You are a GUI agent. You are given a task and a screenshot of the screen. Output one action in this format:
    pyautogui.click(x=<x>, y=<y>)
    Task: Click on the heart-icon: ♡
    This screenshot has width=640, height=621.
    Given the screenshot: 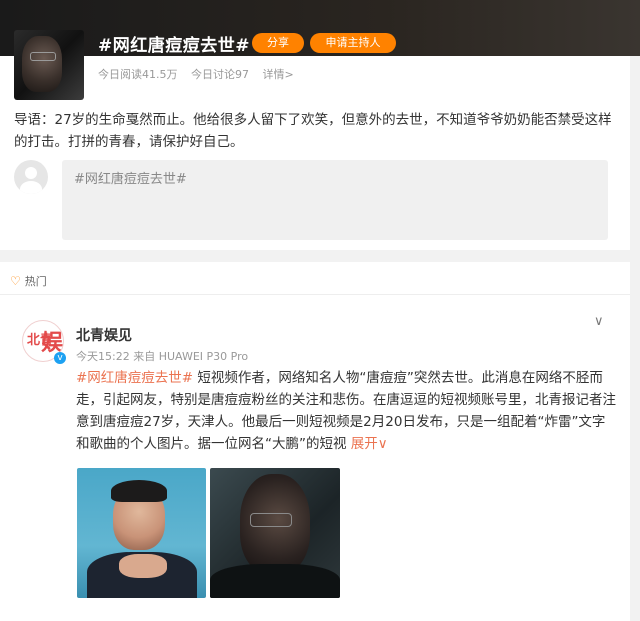 What is the action you would take?
    pyautogui.click(x=15, y=281)
    